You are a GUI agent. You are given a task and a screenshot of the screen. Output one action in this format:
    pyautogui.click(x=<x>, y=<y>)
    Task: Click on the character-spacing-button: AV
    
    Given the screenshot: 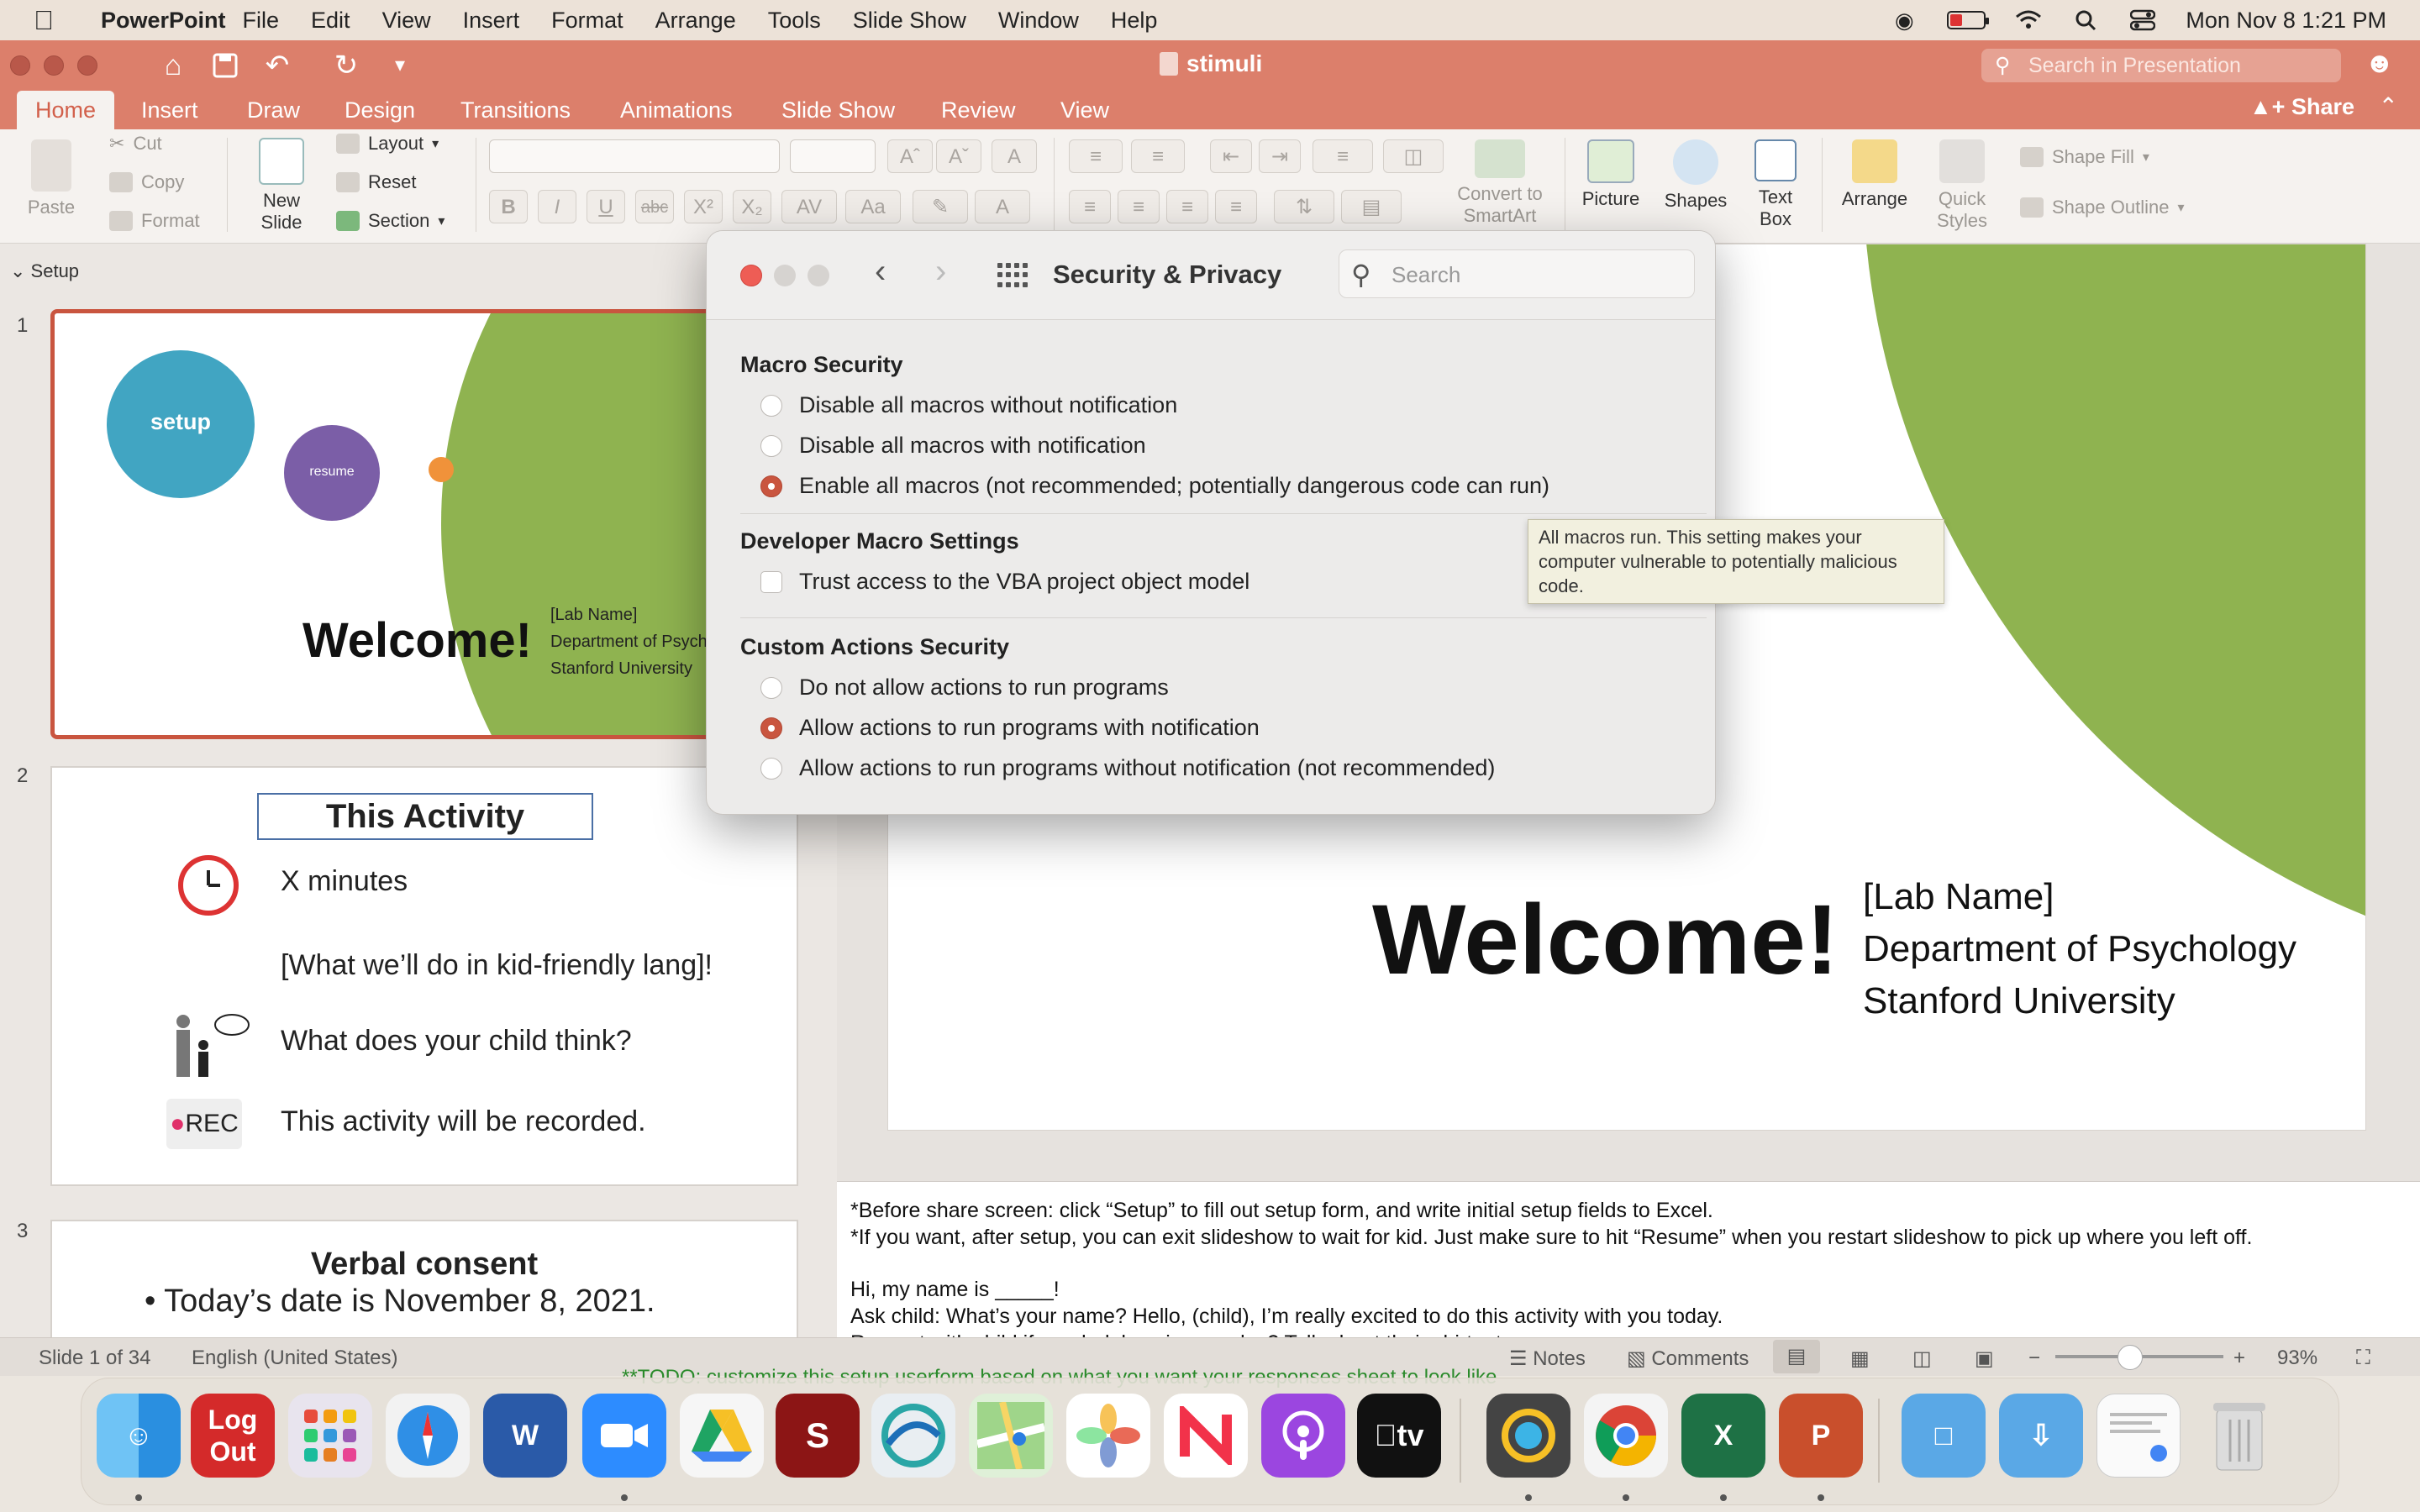 What is the action you would take?
    pyautogui.click(x=809, y=206)
    